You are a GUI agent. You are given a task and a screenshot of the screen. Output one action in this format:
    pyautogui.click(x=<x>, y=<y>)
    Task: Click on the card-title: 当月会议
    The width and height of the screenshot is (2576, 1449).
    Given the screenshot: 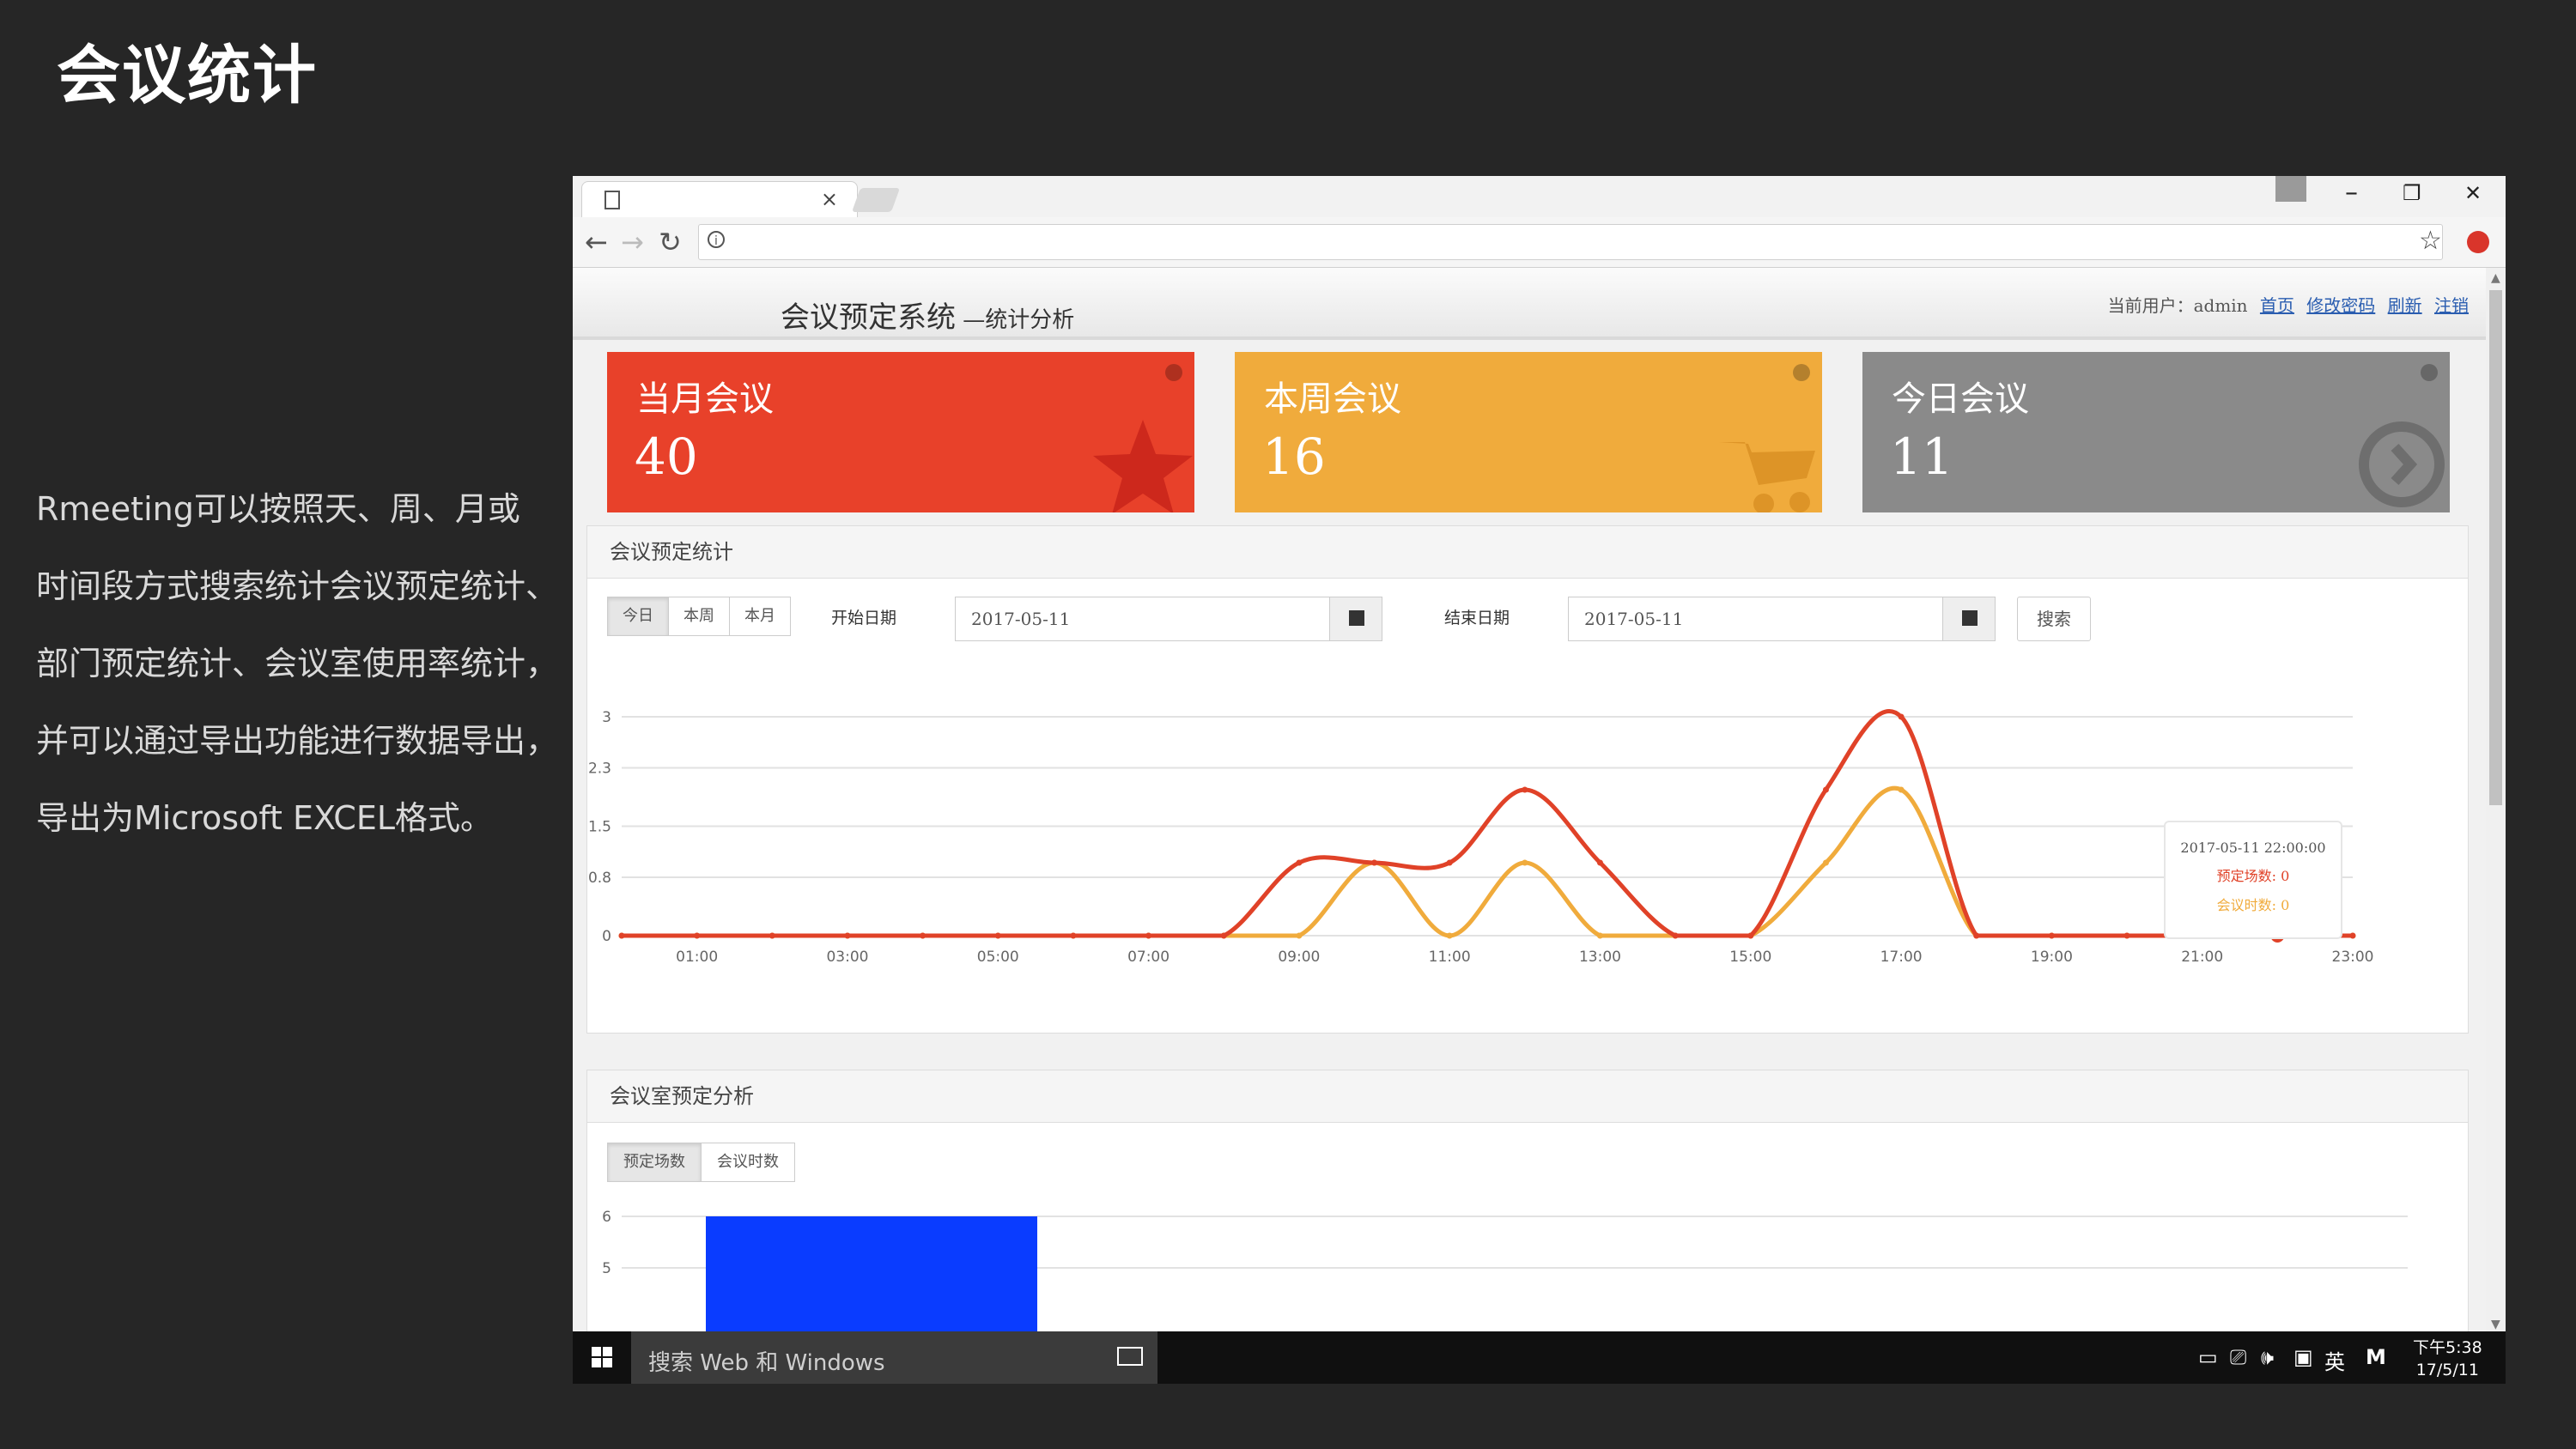 What is the action you would take?
    pyautogui.click(x=705, y=399)
    